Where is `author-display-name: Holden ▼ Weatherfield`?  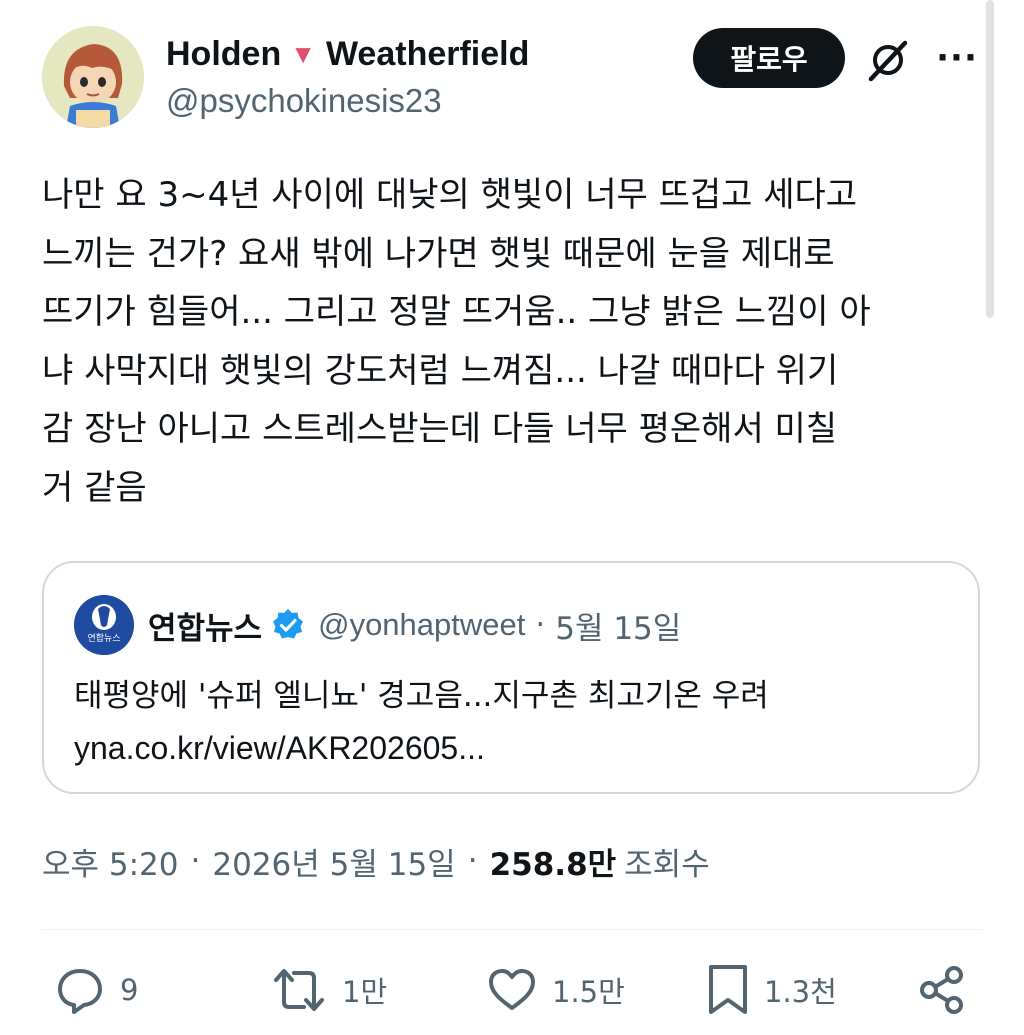
author-display-name: Holden ▼ Weatherfield is located at coordinates (347, 54).